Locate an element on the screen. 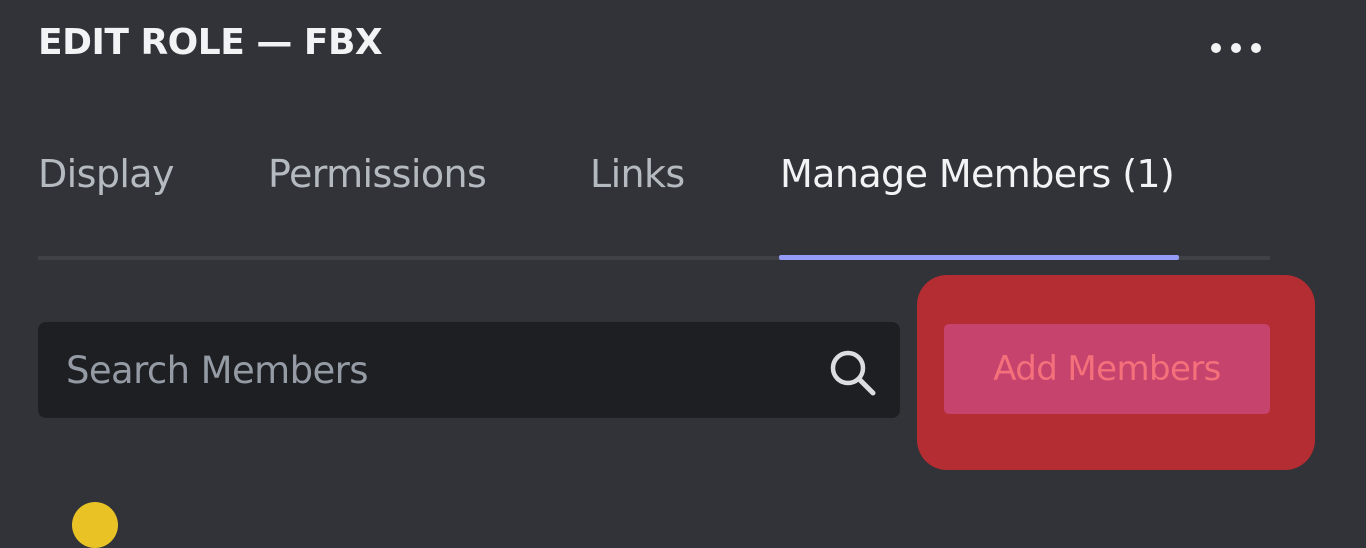 Image resolution: width=1366 pixels, height=548 pixels. tab-manage-members: Manage Members (1) is located at coordinates (977, 206).